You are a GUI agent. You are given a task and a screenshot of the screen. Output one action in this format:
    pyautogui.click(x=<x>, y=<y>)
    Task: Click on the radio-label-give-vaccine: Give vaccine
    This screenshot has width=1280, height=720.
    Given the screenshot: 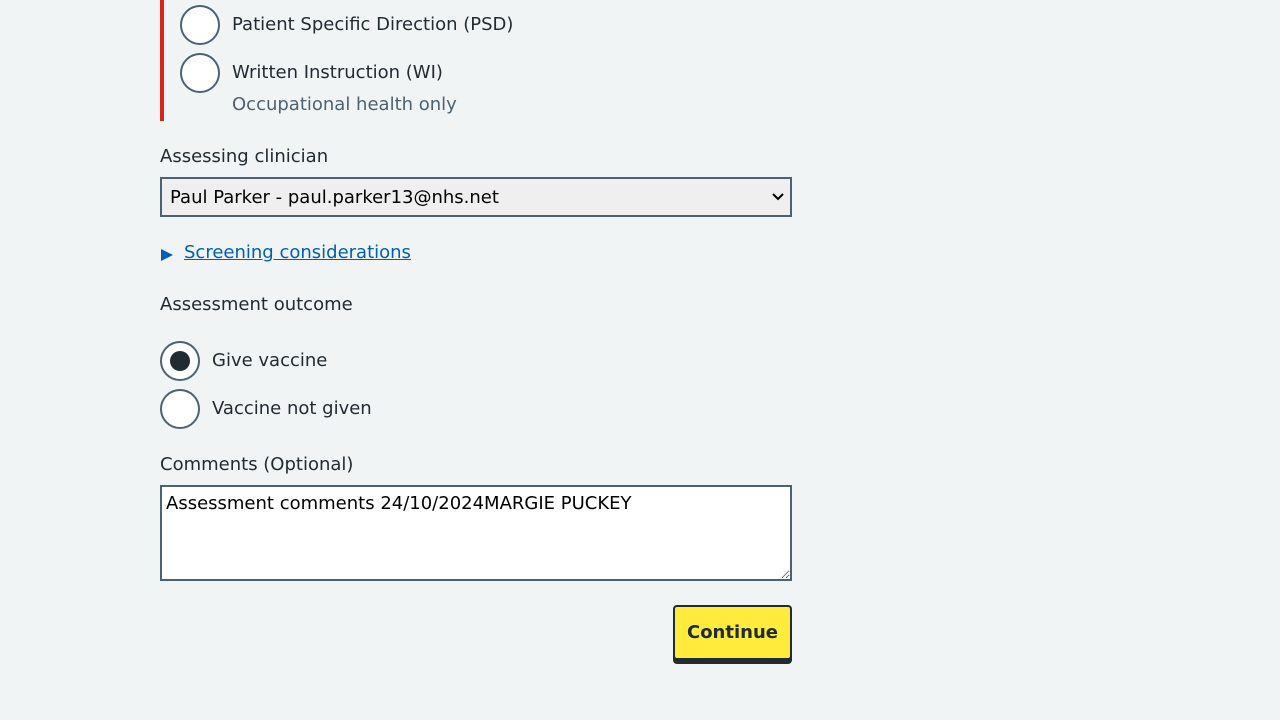 What is the action you would take?
    pyautogui.click(x=270, y=360)
    